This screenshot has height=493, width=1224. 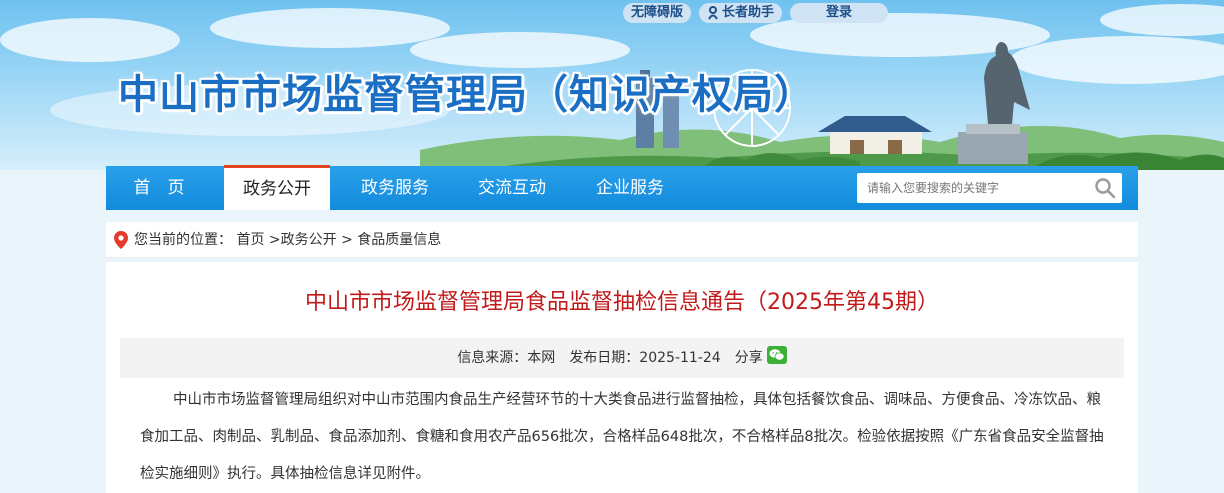 What do you see at coordinates (969, 188) in the screenshot?
I see `search-input` at bounding box center [969, 188].